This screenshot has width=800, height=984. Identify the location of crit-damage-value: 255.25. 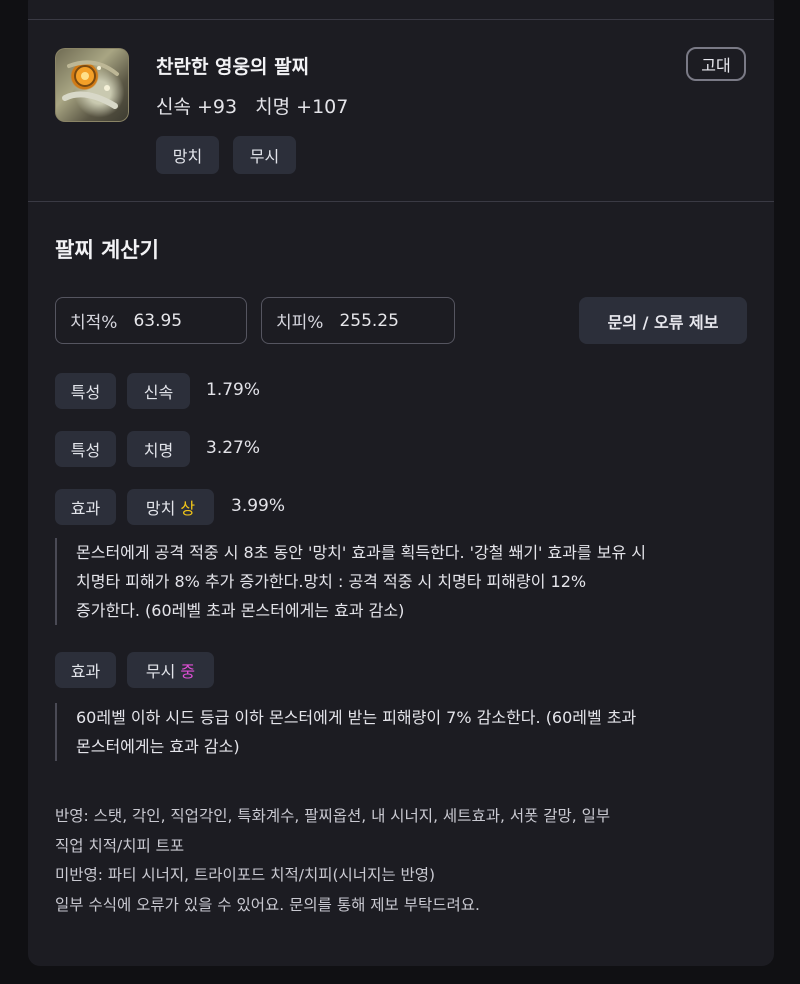
(369, 320).